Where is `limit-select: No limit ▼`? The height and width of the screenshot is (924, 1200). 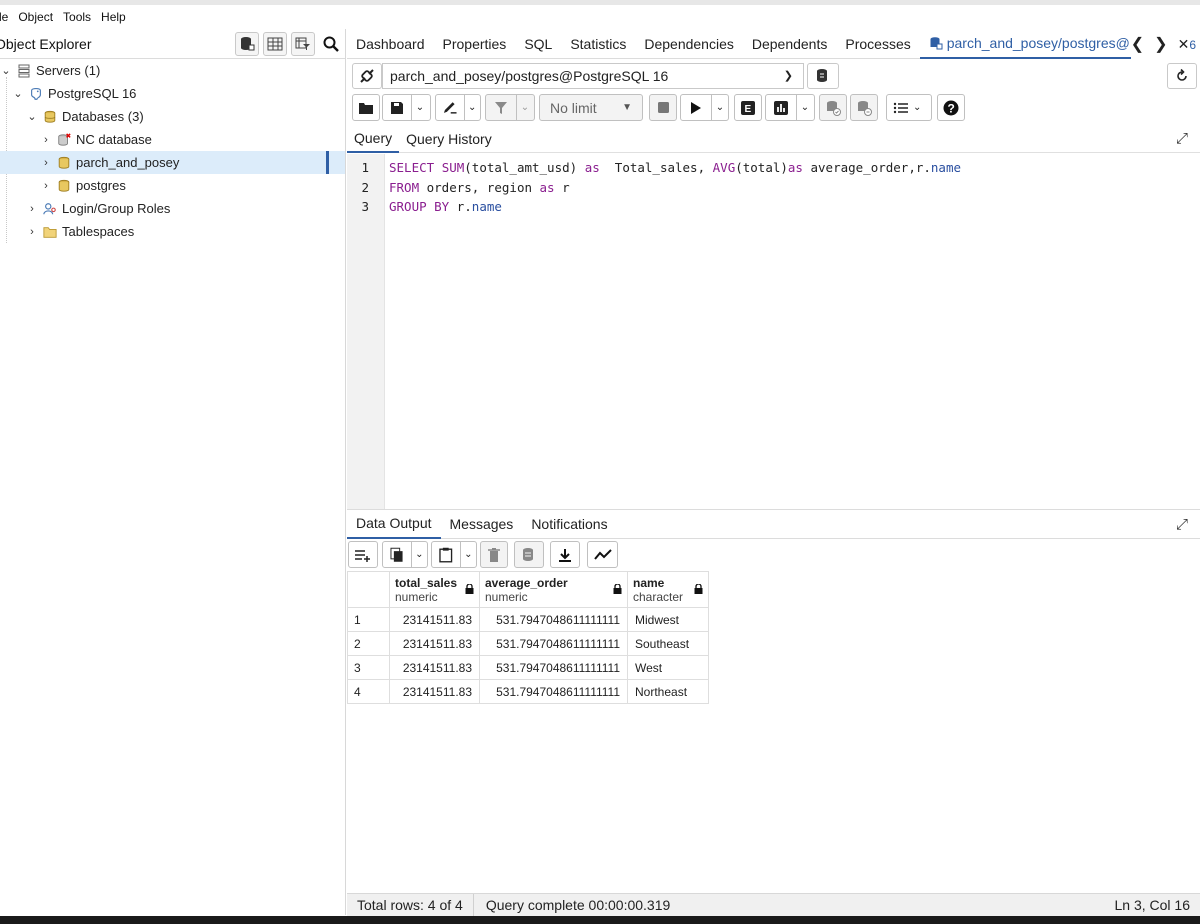 limit-select: No limit ▼ is located at coordinates (591, 107).